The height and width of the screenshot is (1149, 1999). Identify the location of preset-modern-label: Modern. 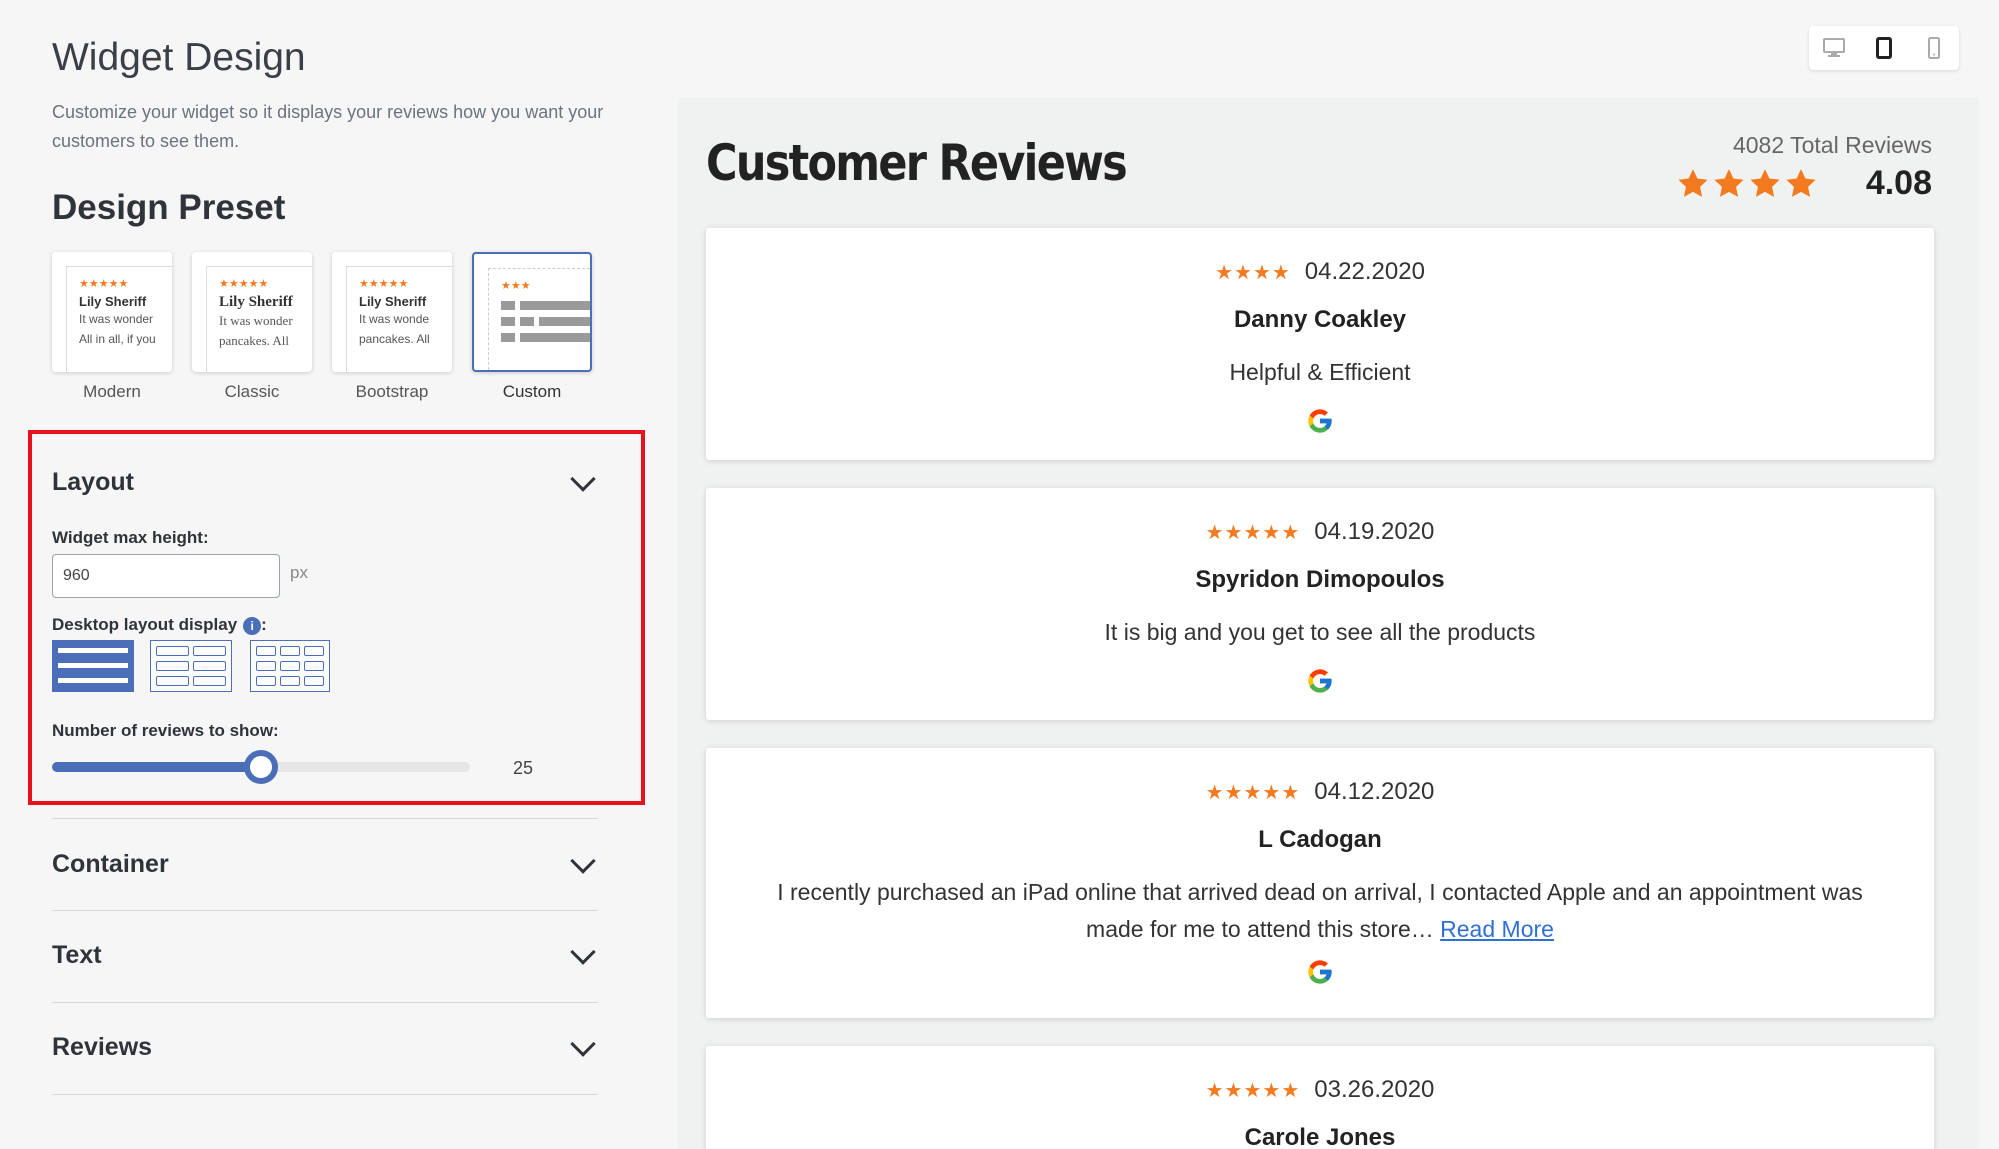
(112, 391).